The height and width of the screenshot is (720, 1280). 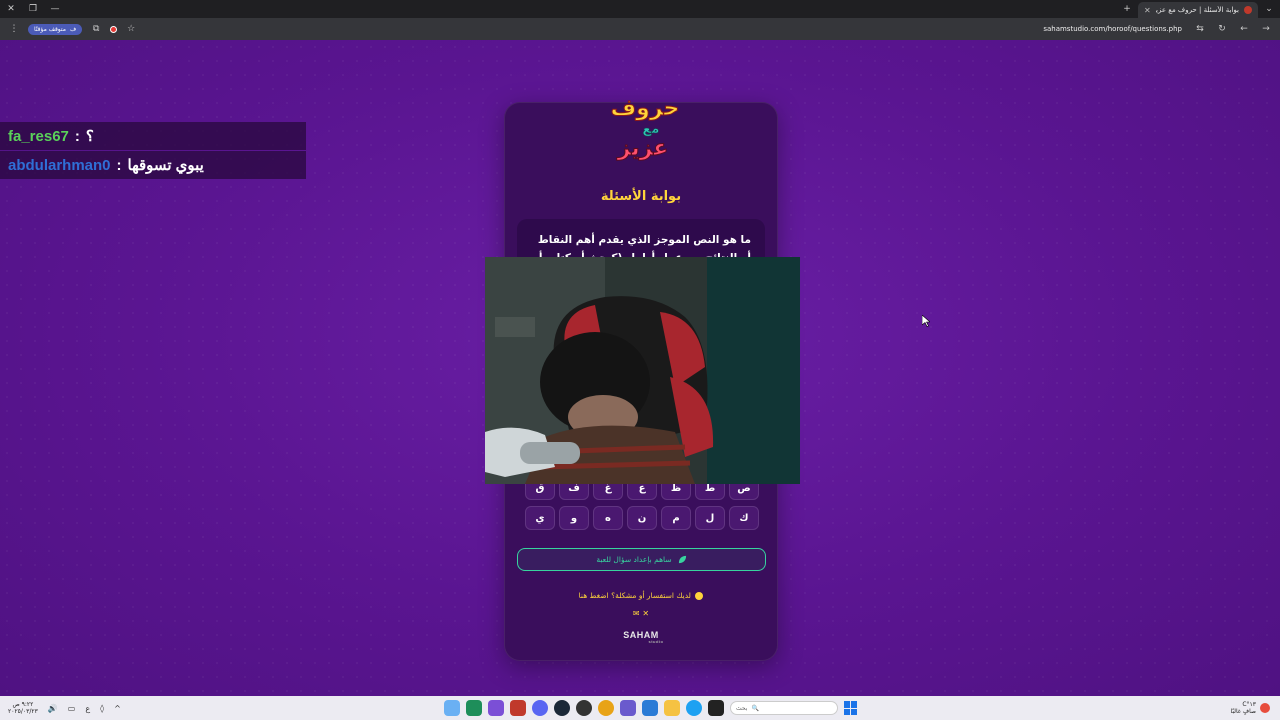 What do you see at coordinates (716, 708) in the screenshot?
I see `terminal-icon` at bounding box center [716, 708].